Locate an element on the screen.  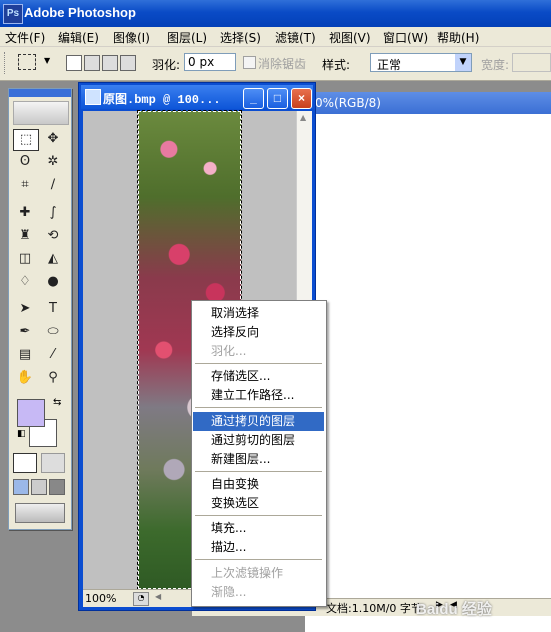
swap-colors-icon: ⇆ is located at coordinates (57, 402).